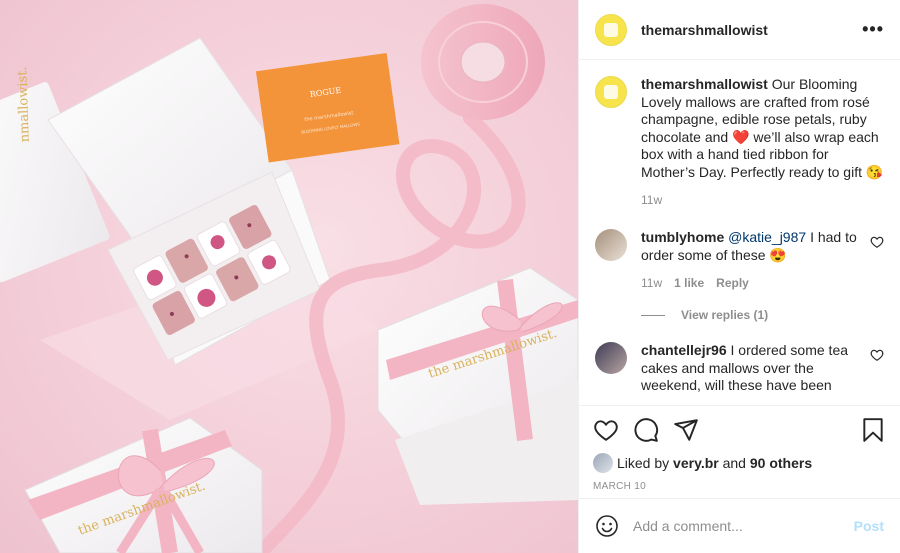 The width and height of the screenshot is (900, 553). Describe the element at coordinates (607, 526) in the screenshot. I see `emoji-icon` at that location.